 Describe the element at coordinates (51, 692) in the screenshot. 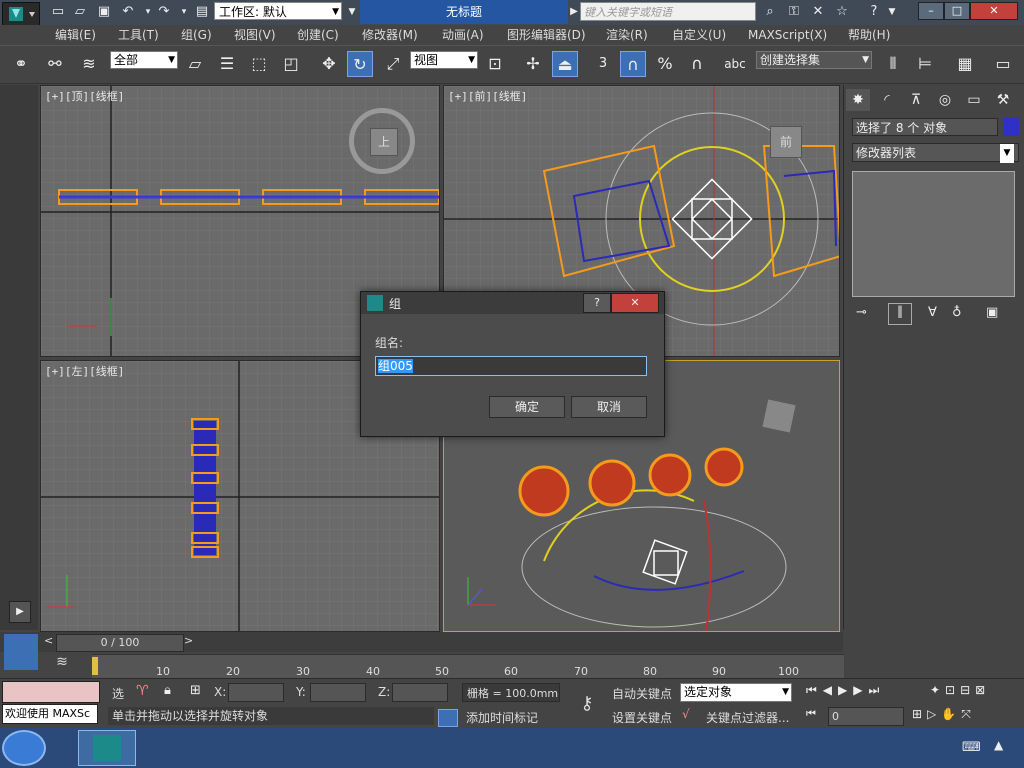

I see `maxscript-listener-mini` at that location.